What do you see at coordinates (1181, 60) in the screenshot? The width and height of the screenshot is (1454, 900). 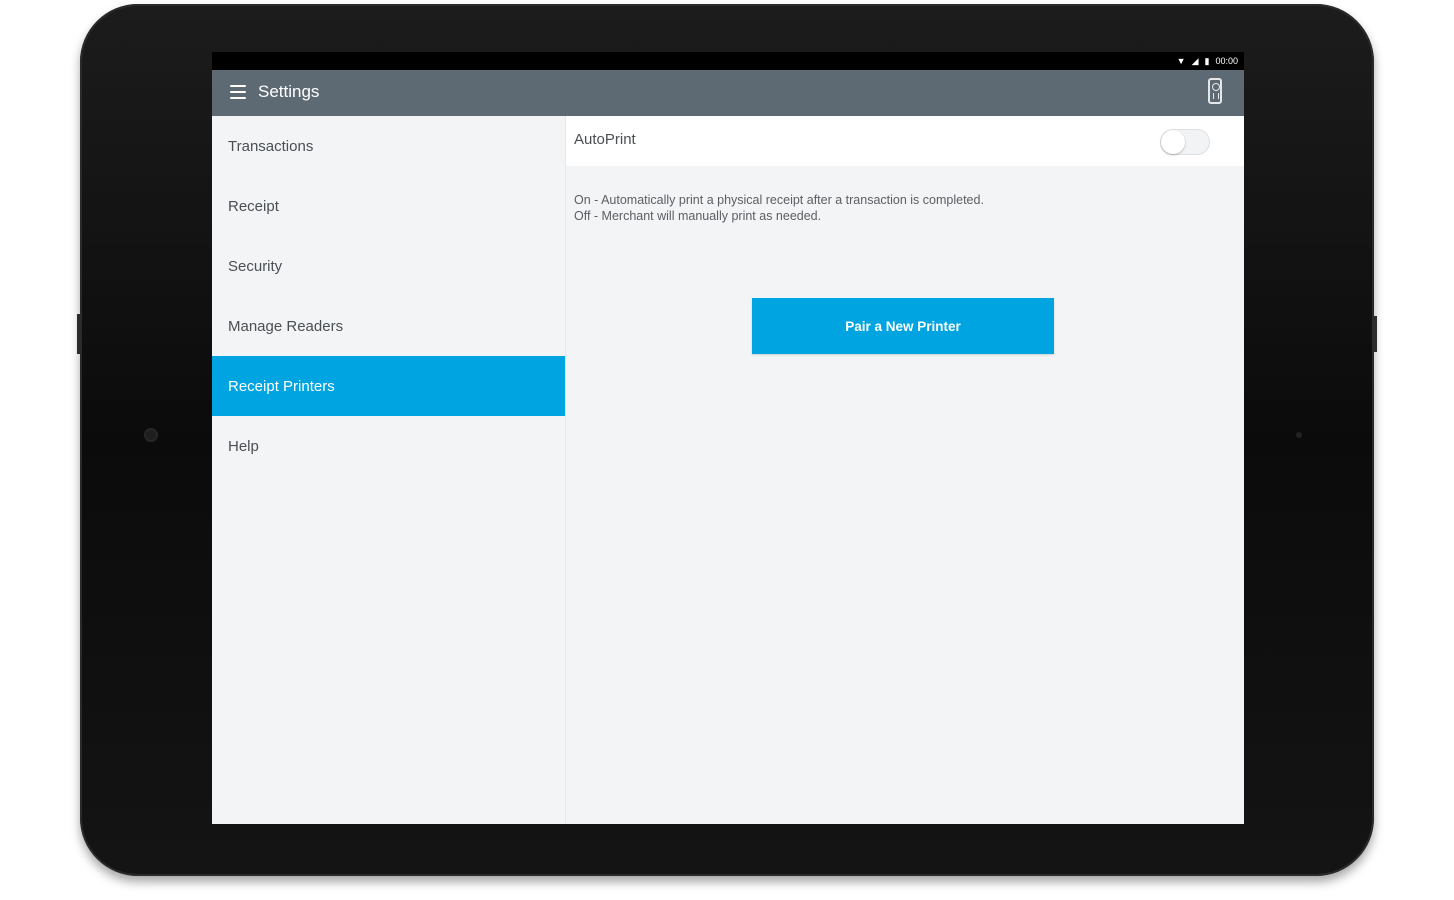 I see `wifi-icon: ▼` at bounding box center [1181, 60].